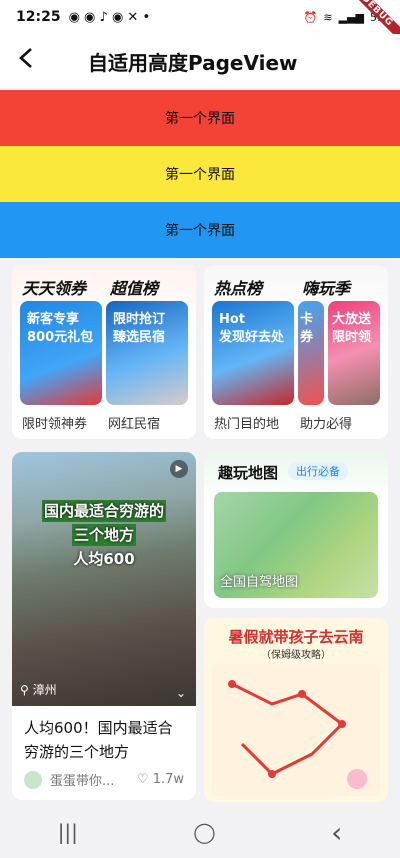  Describe the element at coordinates (33, 779) in the screenshot. I see `author-avatar` at that location.